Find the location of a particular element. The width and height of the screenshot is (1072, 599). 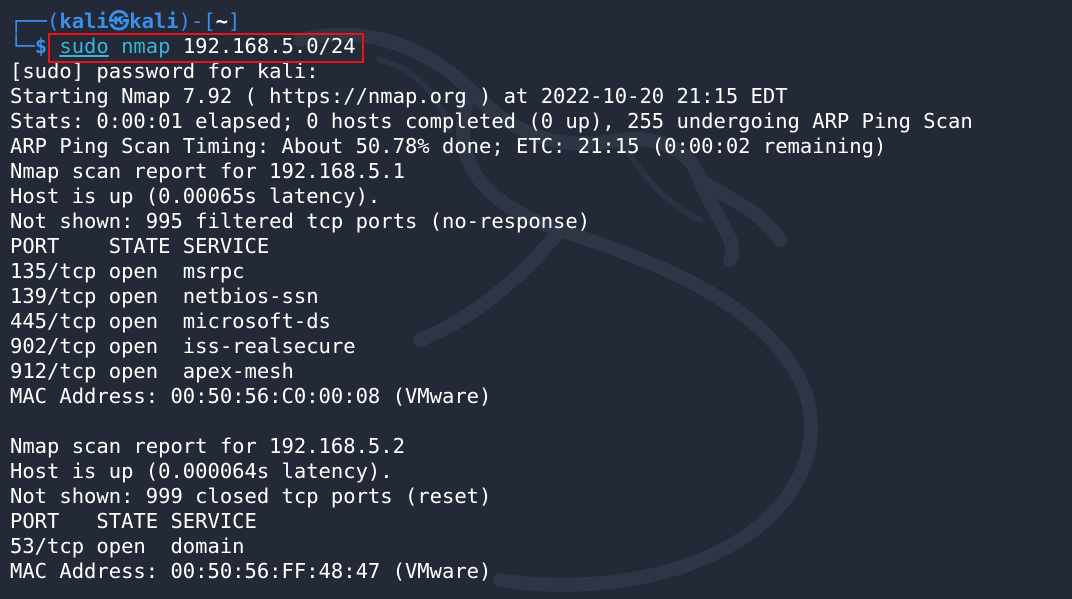

output-line: [sudo] password for kali: is located at coordinates (164, 71).